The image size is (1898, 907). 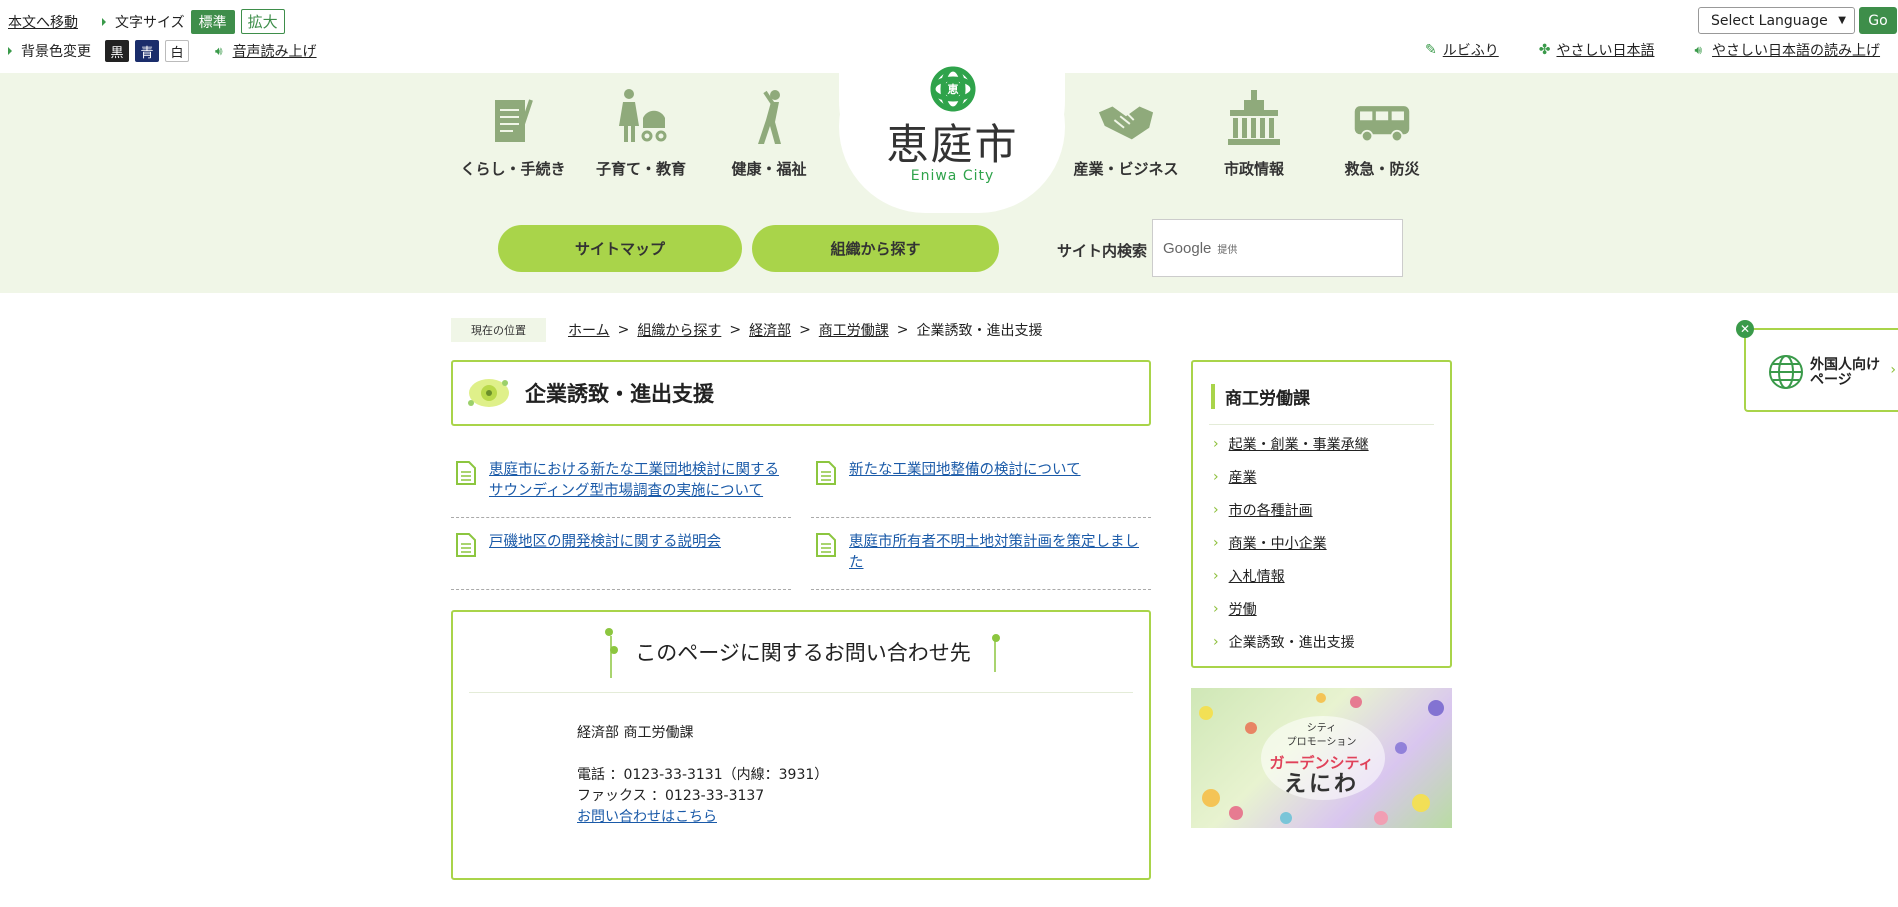 I want to click on side-divider, so click(x=1321, y=424).